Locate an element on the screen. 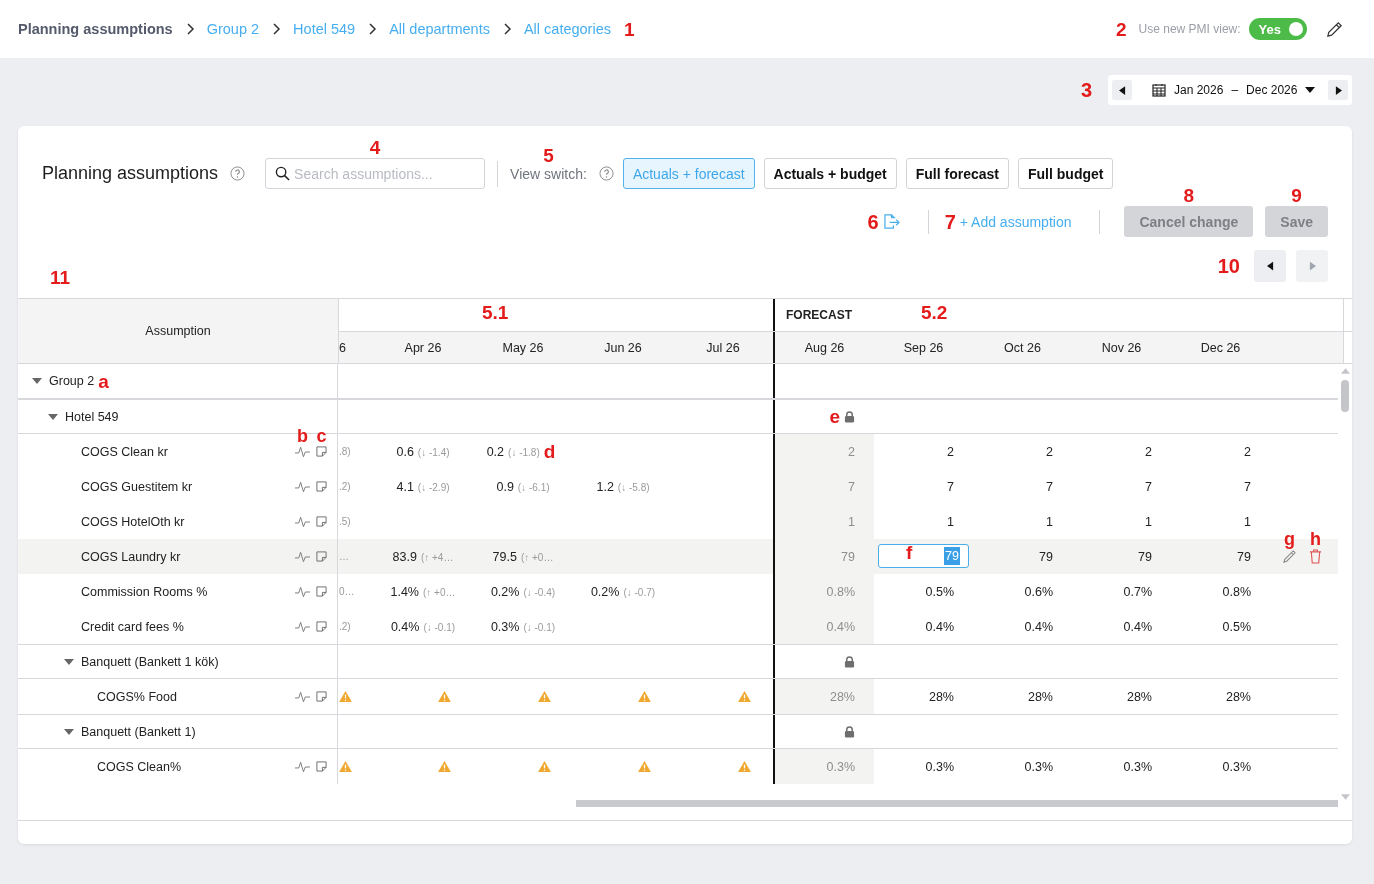 Image resolution: width=1374 pixels, height=884 pixels. view-switch-button: Actuals + budget is located at coordinates (830, 173).